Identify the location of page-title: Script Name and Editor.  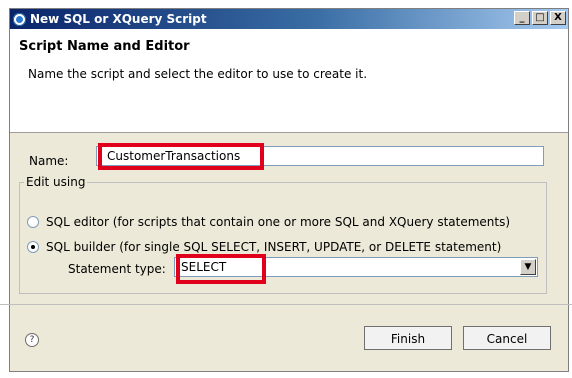
(104, 46).